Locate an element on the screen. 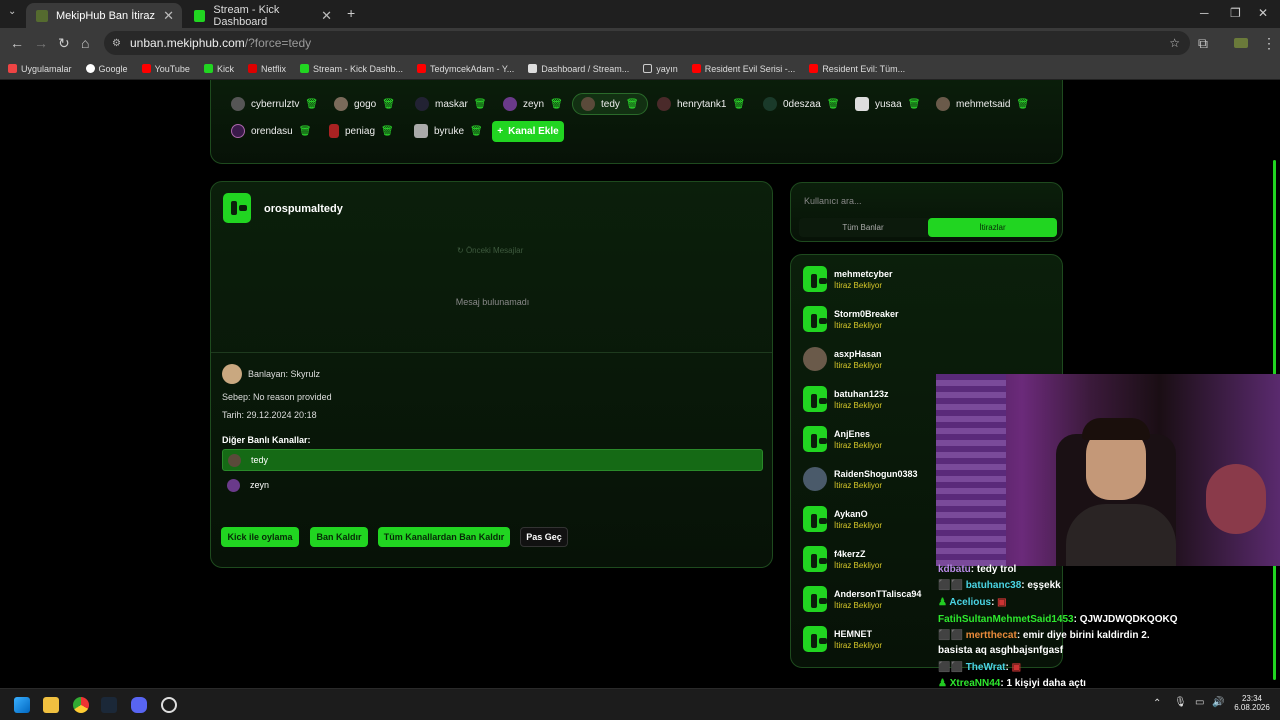 This screenshot has height=720, width=1280. channel-chip: peniag 🗑 is located at coordinates (361, 131).